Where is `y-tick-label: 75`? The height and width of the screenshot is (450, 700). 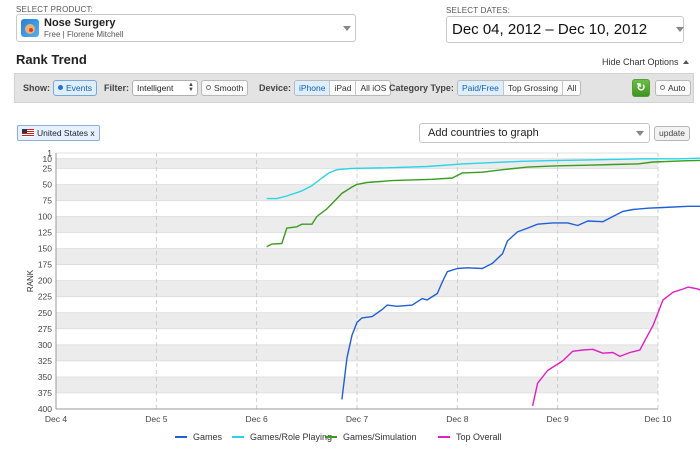
y-tick-label: 75 is located at coordinates (48, 200).